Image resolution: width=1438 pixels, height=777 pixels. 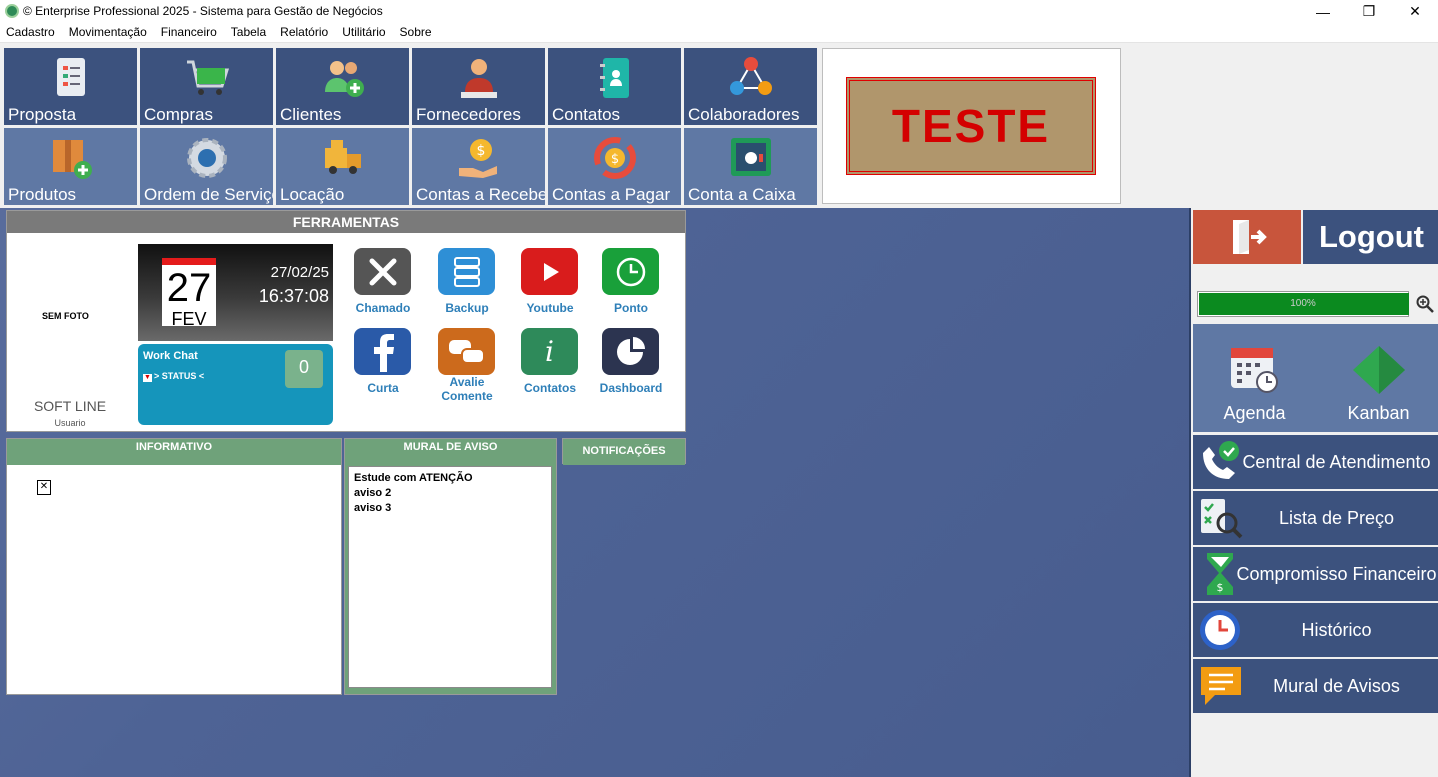 I want to click on exit-door-icon, so click(x=1250, y=237).